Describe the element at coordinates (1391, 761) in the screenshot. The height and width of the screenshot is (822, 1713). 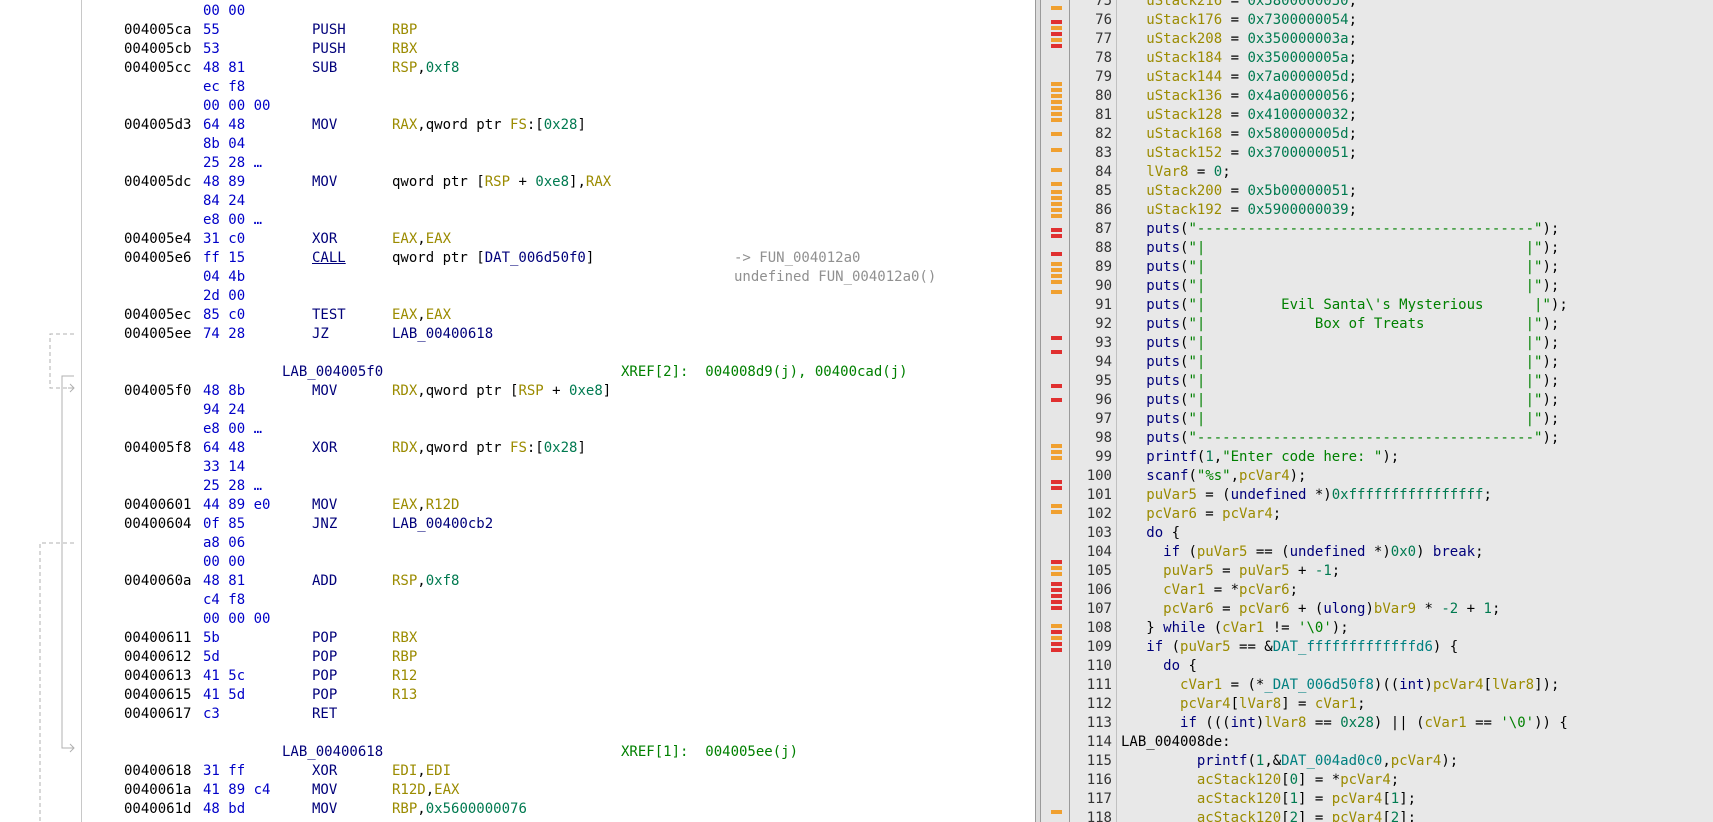
I see `decompiler-line: printf(1,&DAT_004ad0c0,pcVar4);` at that location.